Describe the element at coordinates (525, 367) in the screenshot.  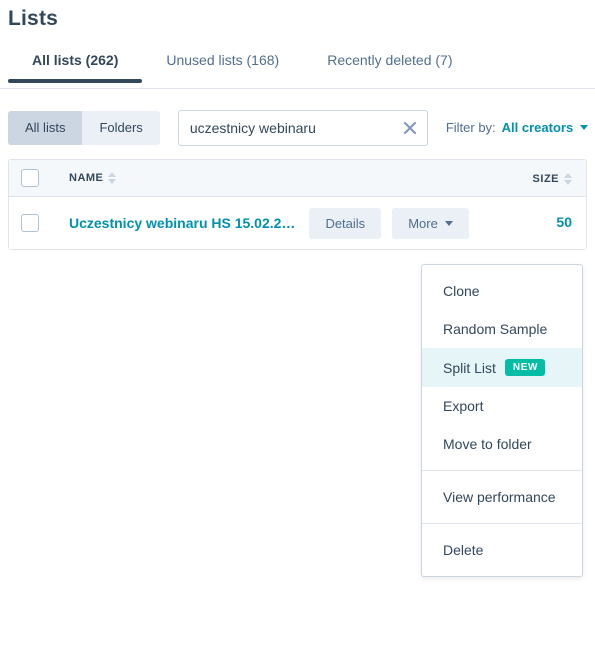
I see `new-badge: NEW` at that location.